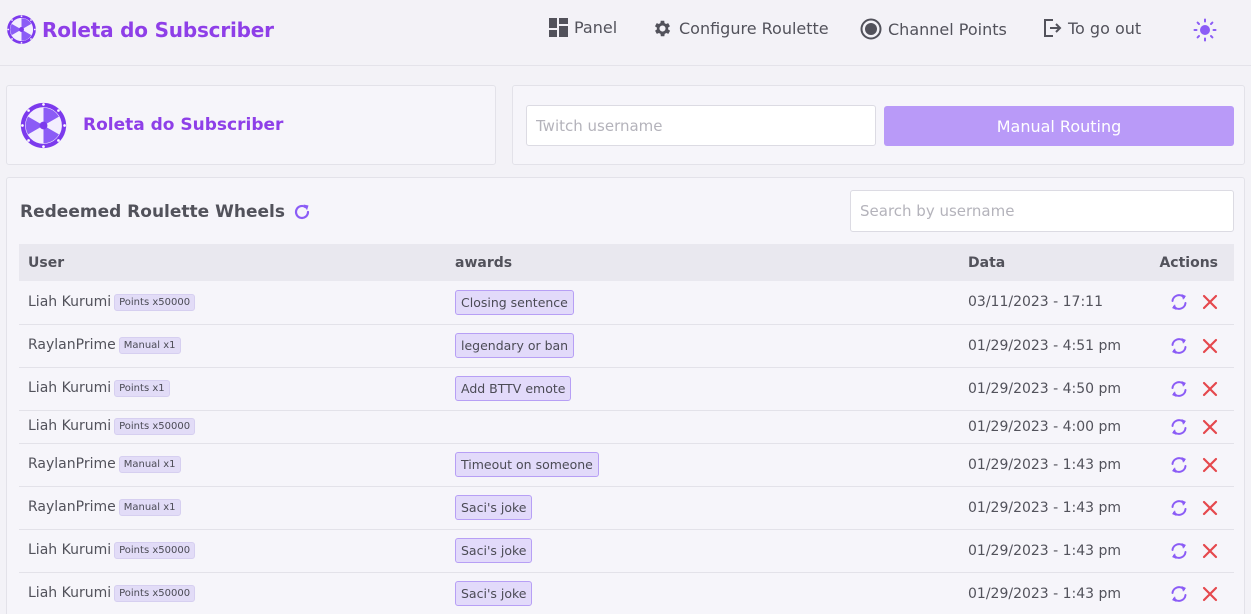 Image resolution: width=1251 pixels, height=614 pixels. I want to click on award-cell, so click(702, 427).